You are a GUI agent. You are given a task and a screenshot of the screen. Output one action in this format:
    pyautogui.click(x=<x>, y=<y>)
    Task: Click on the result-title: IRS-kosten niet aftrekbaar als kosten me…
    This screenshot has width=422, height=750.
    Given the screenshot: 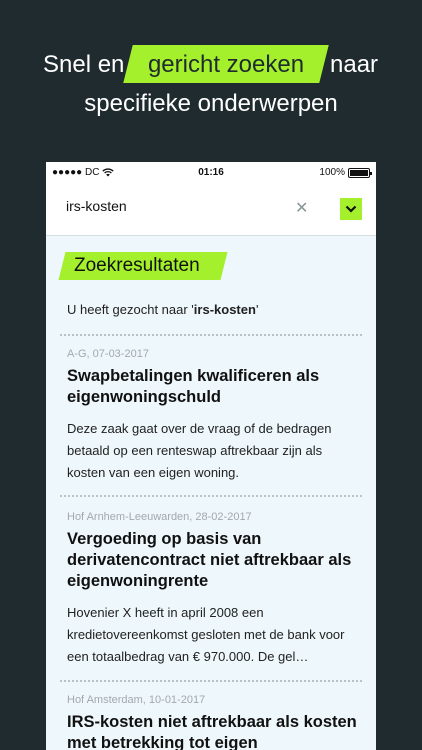 What is the action you would take?
    pyautogui.click(x=212, y=731)
    